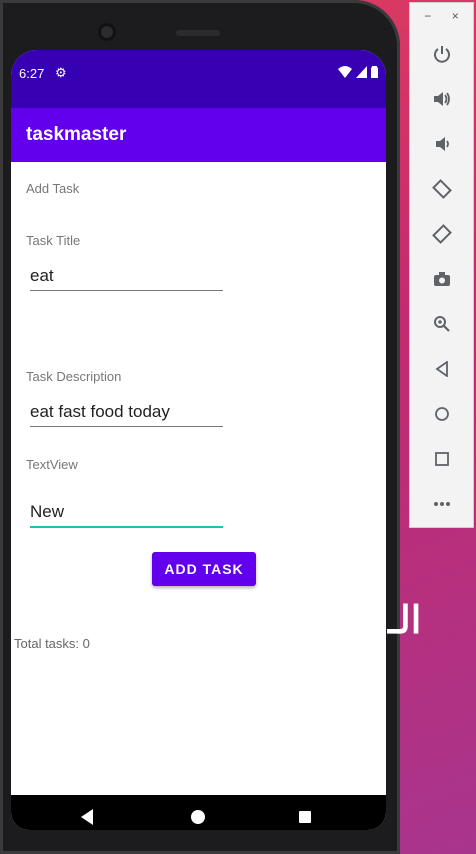  Describe the element at coordinates (198, 33) in the screenshot. I see `earpiece-speaker` at that location.